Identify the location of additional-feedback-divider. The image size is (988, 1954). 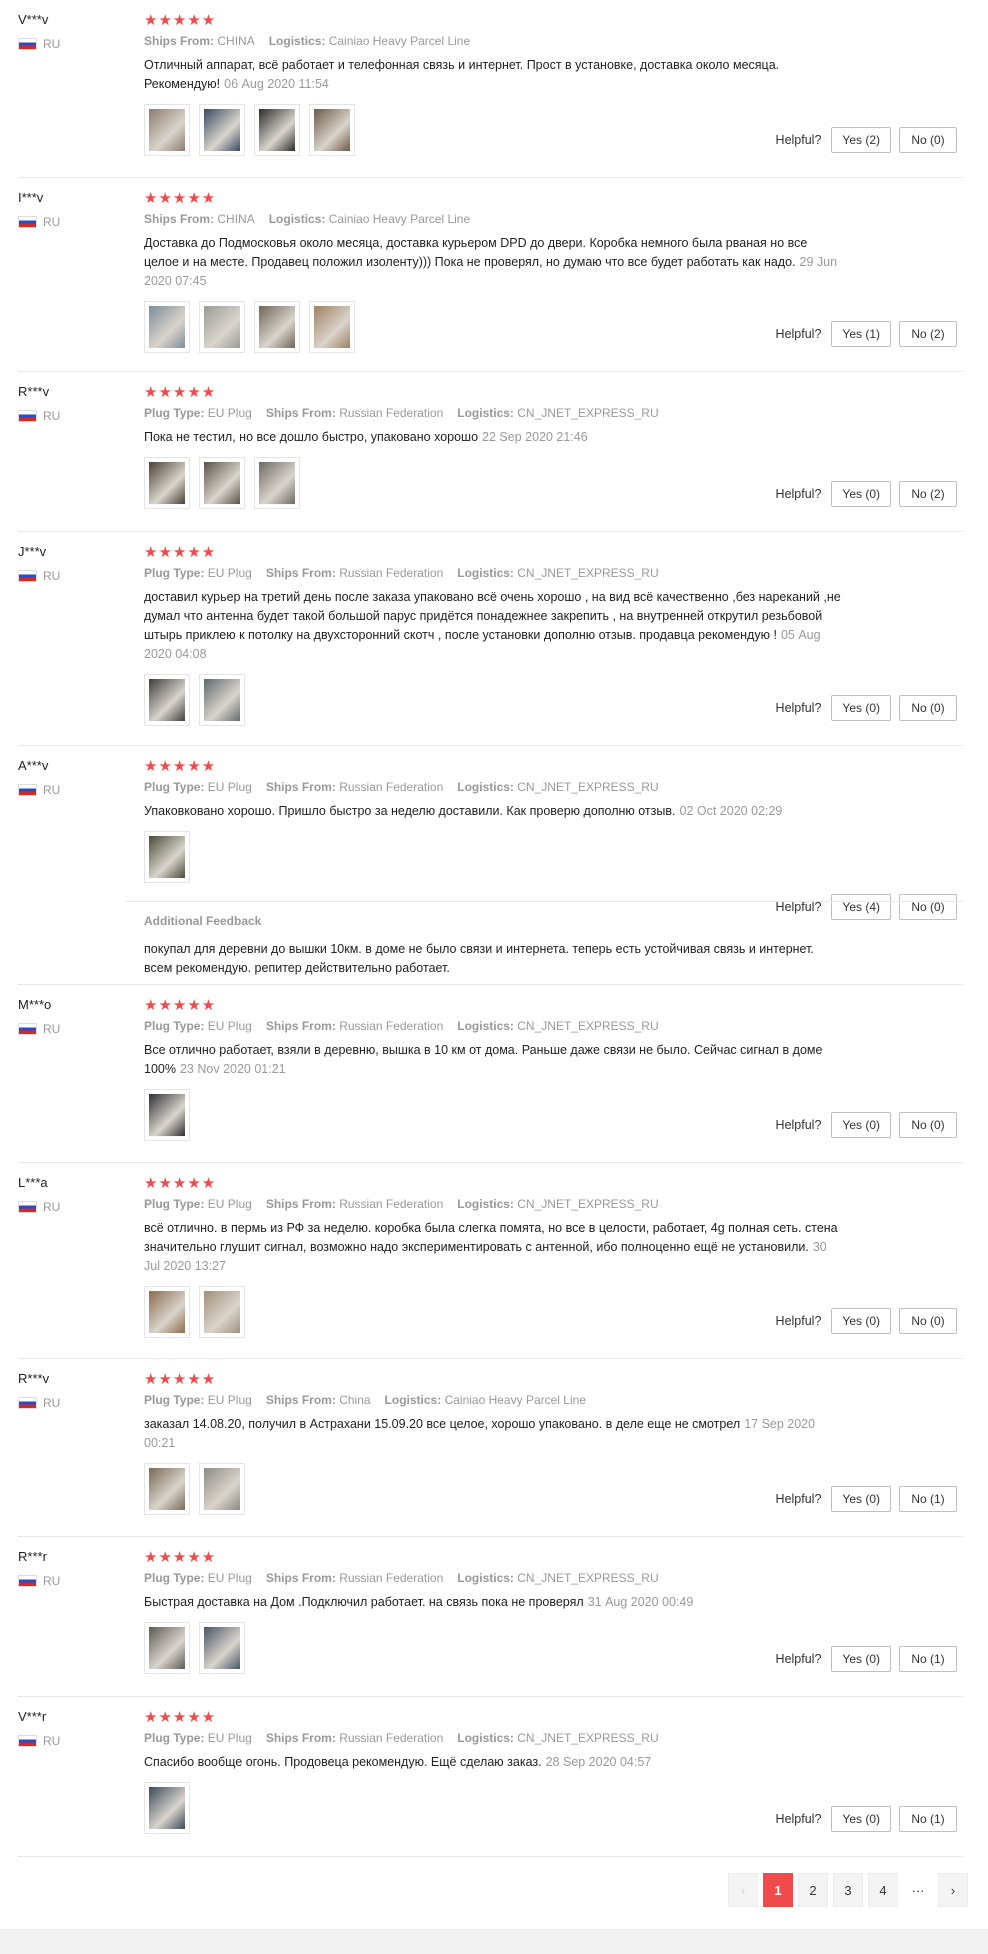
(544, 901).